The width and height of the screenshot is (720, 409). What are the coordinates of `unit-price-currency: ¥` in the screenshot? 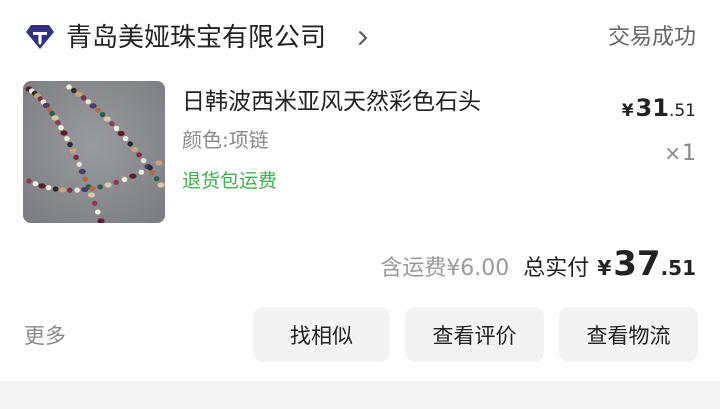 It's located at (627, 111).